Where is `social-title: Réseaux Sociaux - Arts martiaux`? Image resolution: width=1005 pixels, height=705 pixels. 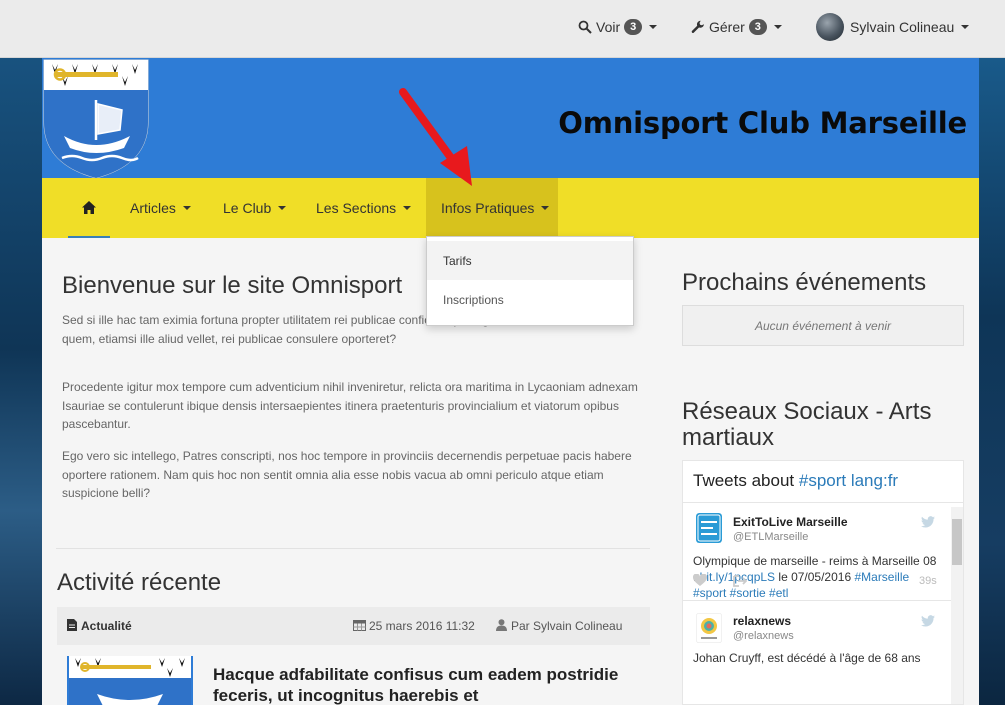 social-title: Réseaux Sociaux - Arts martiaux is located at coordinates (807, 424).